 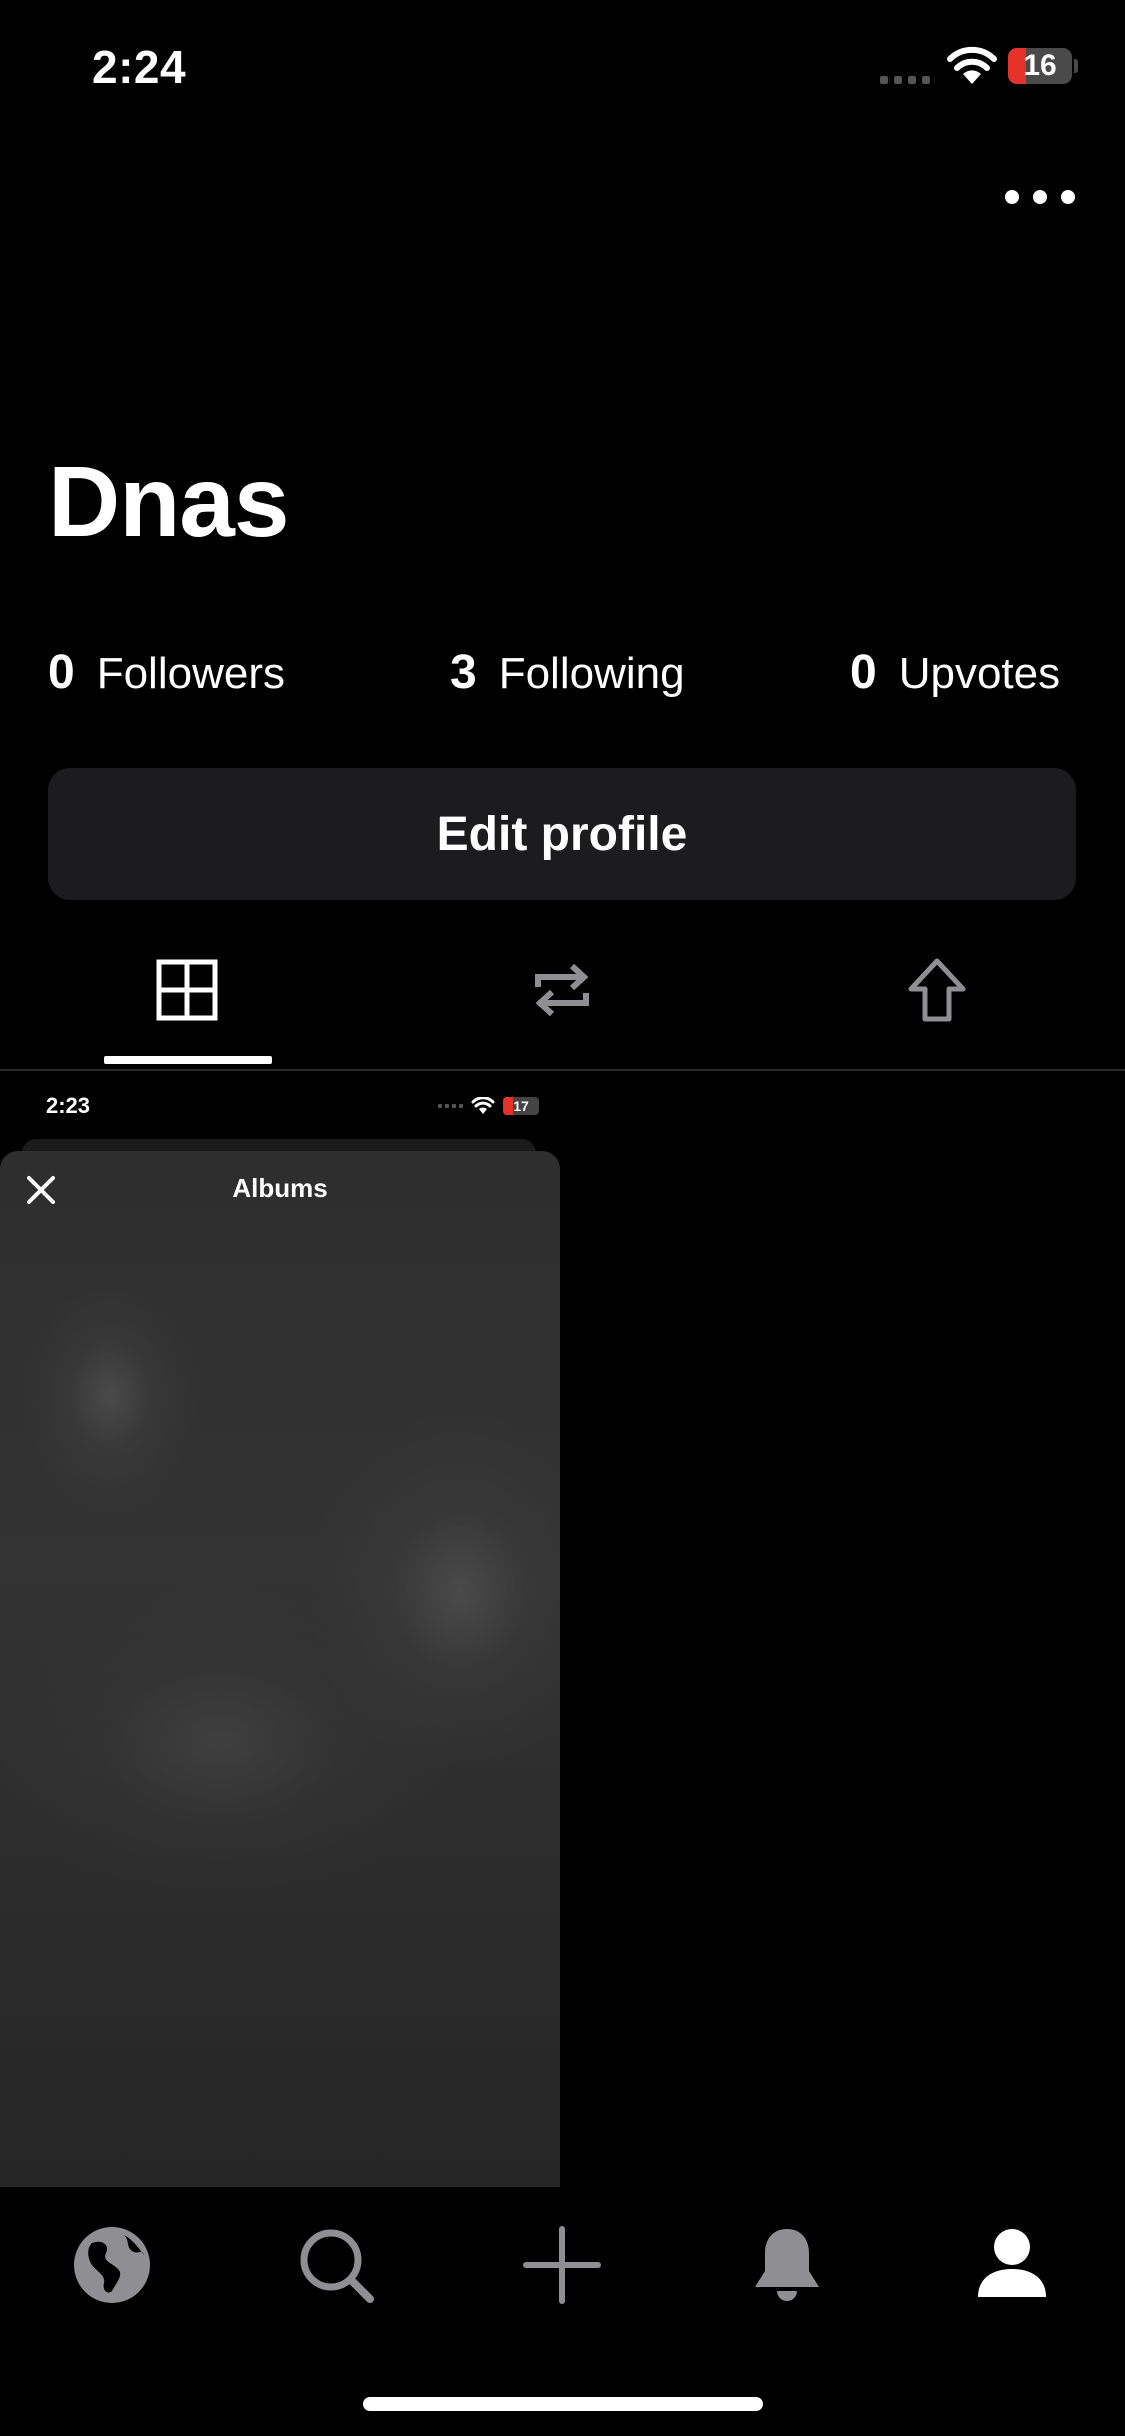 I want to click on thumbnail-status-icons: 17, so click(x=488, y=1106).